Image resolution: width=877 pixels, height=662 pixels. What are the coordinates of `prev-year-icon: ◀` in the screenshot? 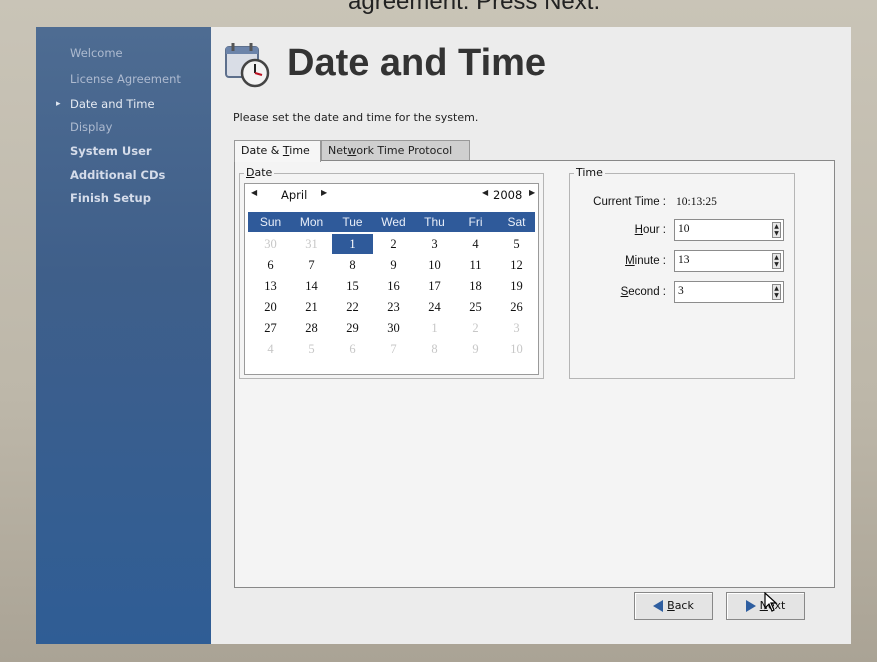 It's located at (485, 192).